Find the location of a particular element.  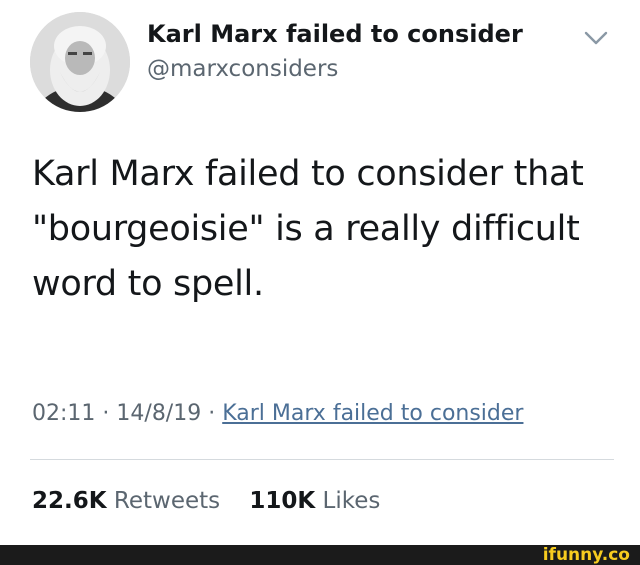

retweets-stat: 22.6K Retweets is located at coordinates (126, 501).